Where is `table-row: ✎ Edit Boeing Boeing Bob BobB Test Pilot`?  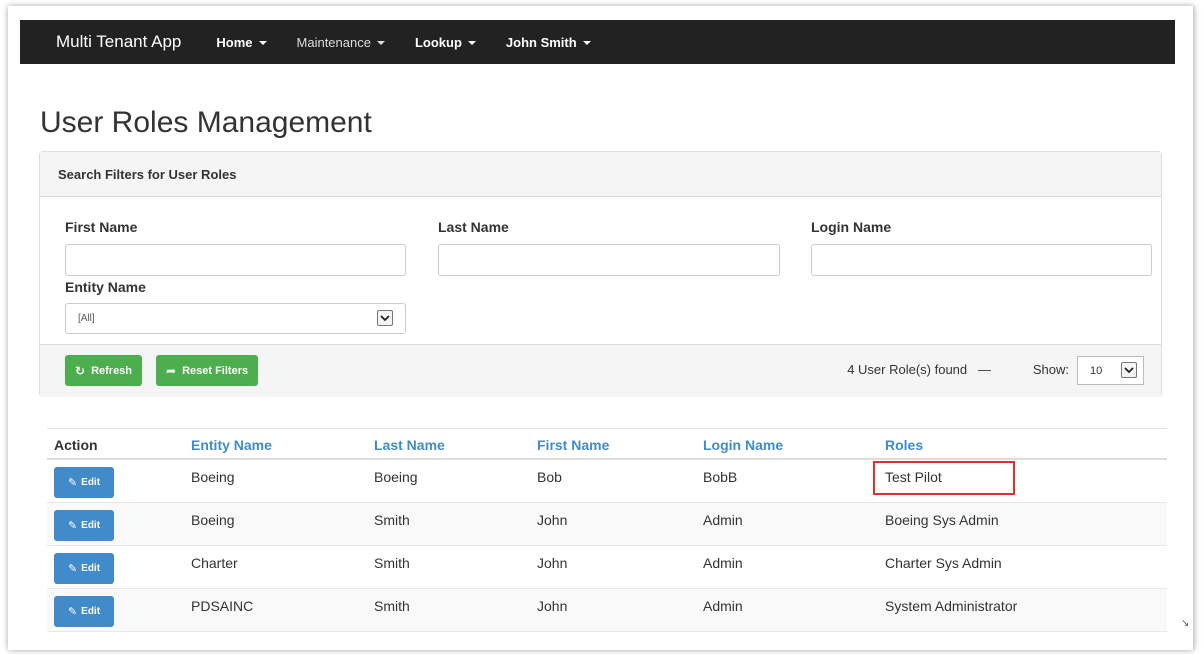 table-row: ✎ Edit Boeing Boeing Bob BobB Test Pilot is located at coordinates (607, 481).